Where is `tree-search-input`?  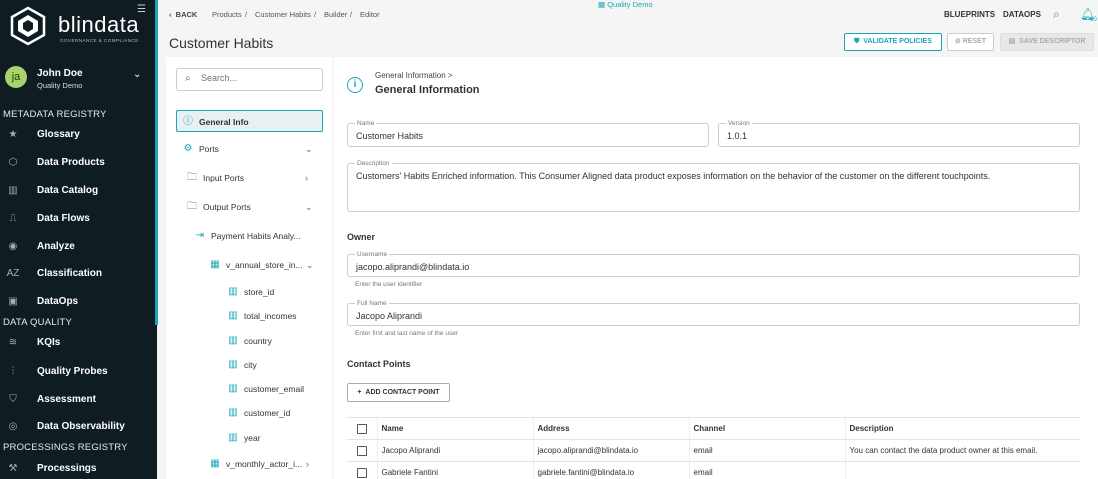 tree-search-input is located at coordinates (258, 78).